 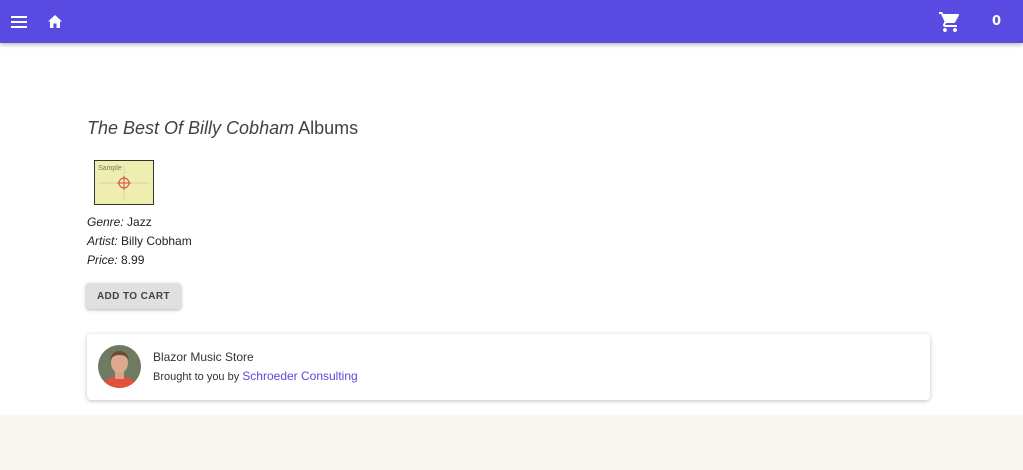 I want to click on home-icon, so click(x=55, y=21).